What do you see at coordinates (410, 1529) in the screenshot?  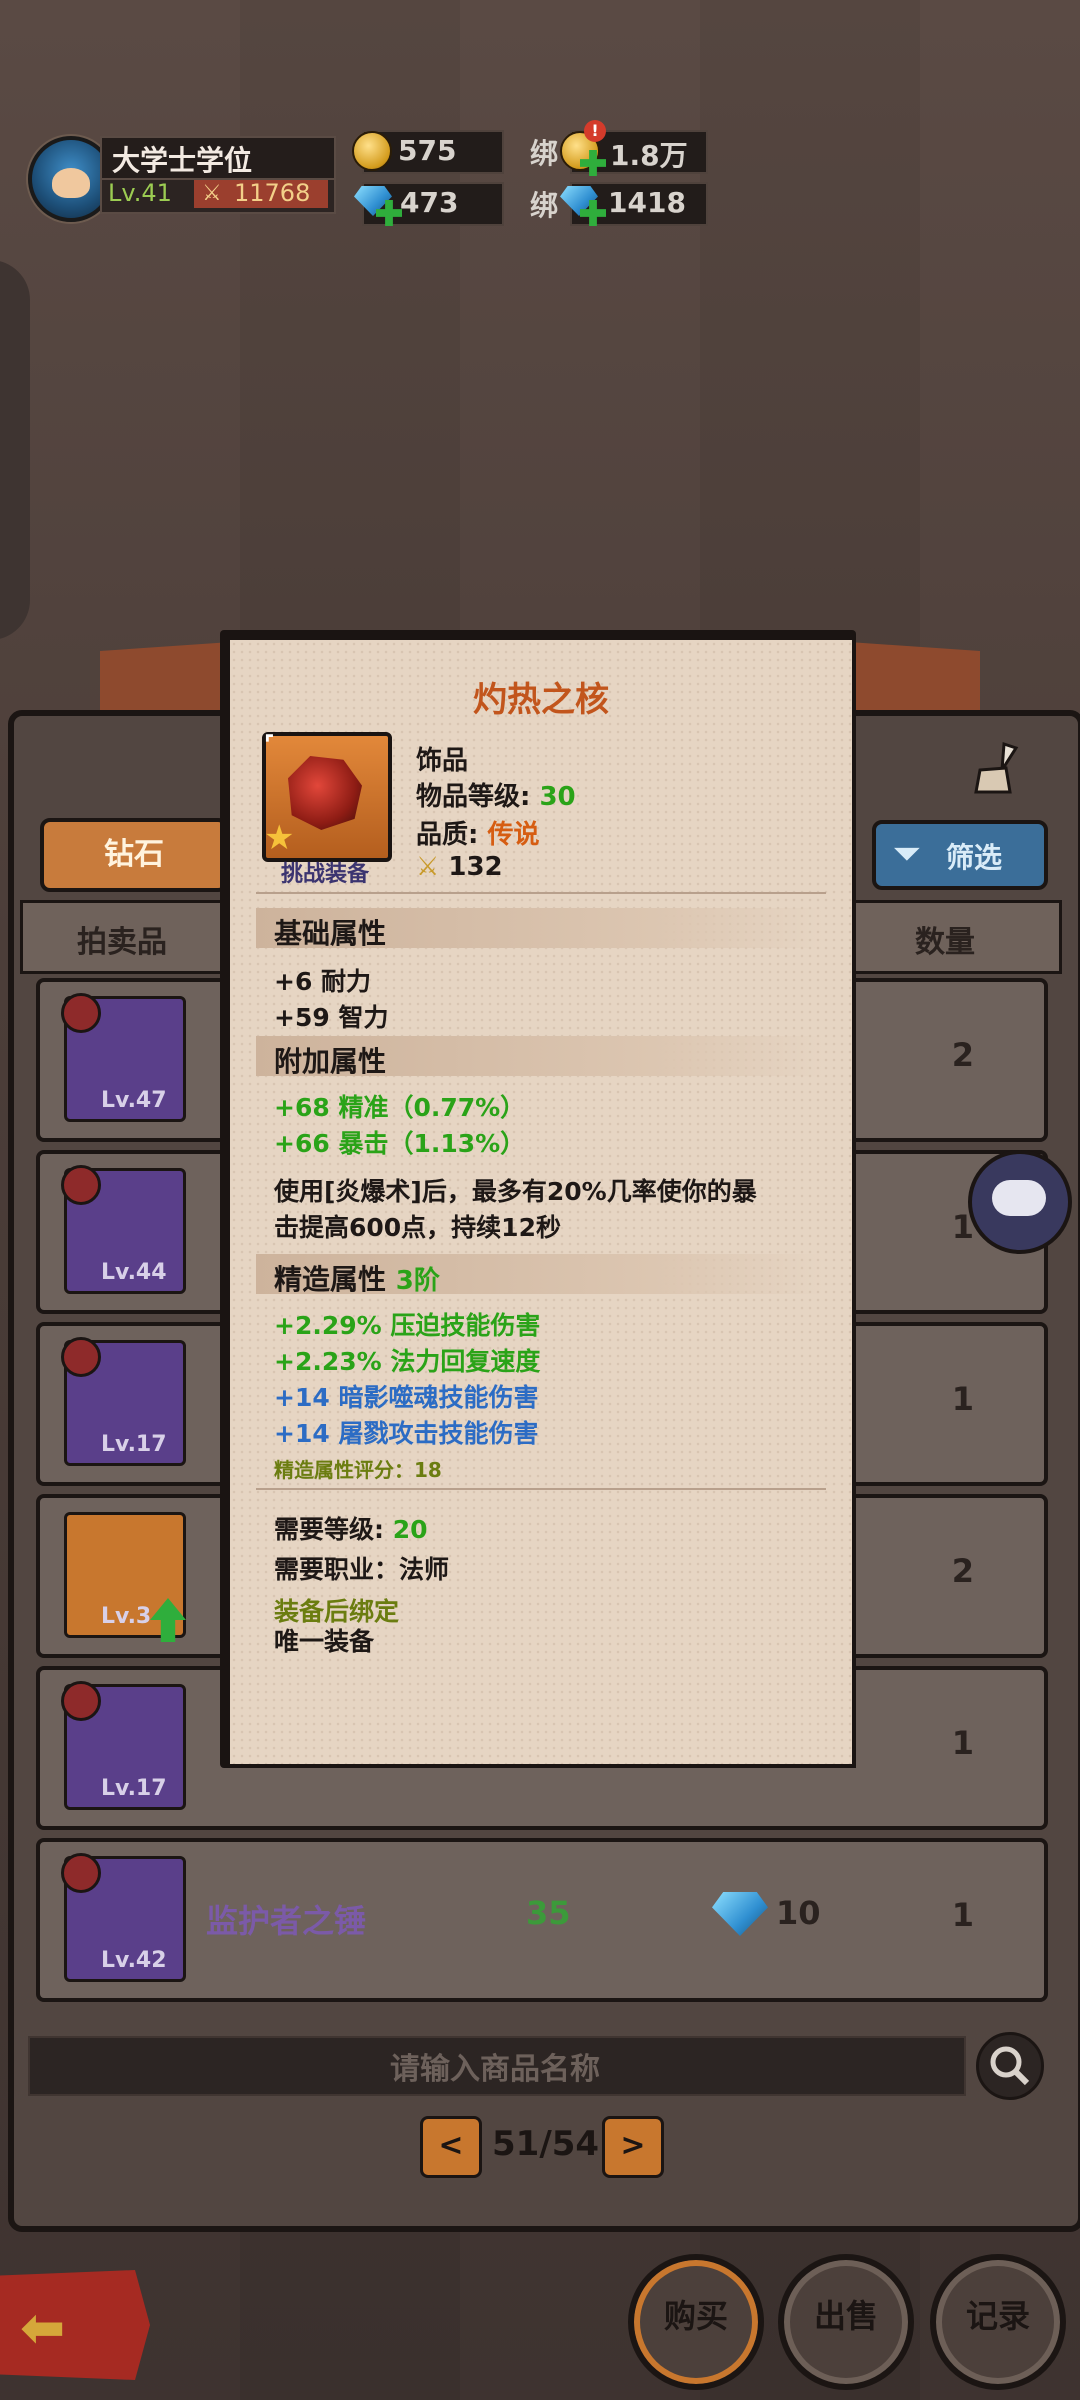 I see `req-level-value: 20` at bounding box center [410, 1529].